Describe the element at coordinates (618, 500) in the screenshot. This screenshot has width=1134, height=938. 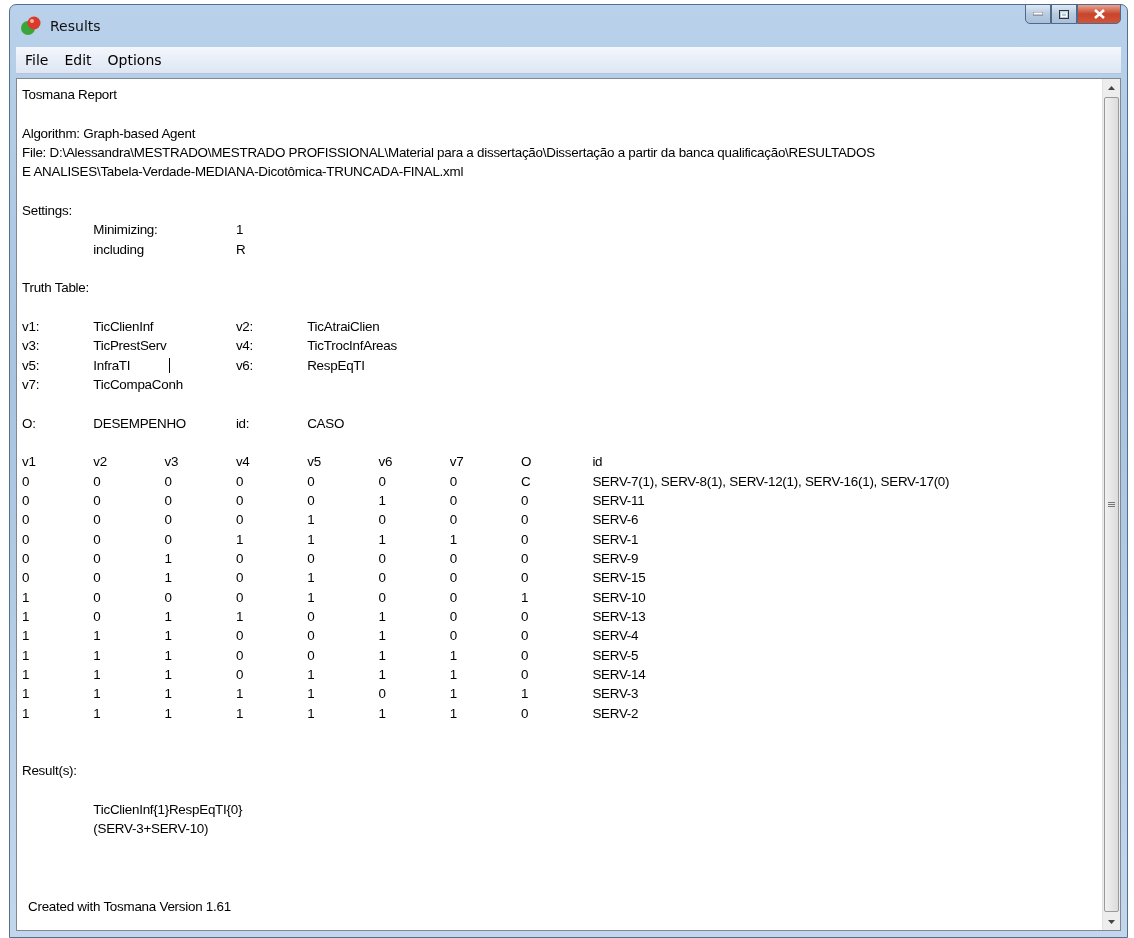
I see `table-cell-text: SERV-11` at that location.